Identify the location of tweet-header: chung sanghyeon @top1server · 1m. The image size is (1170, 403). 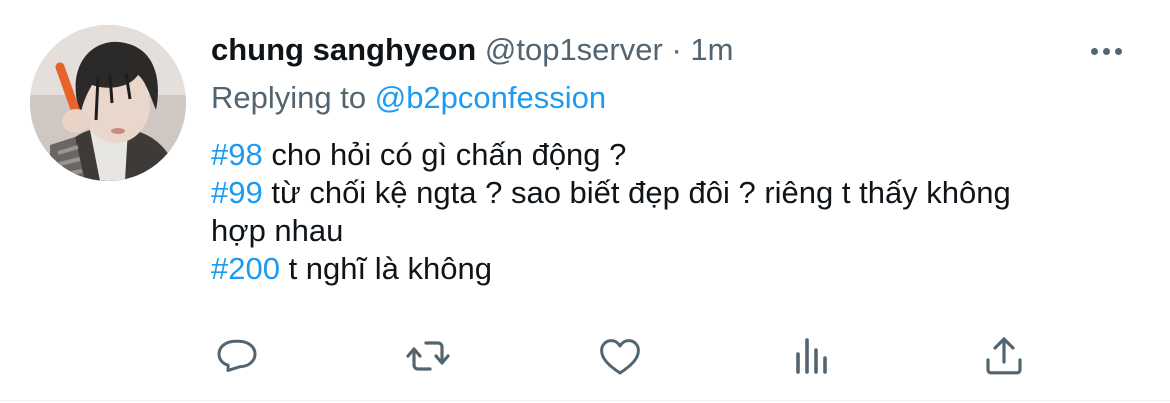
(472, 50).